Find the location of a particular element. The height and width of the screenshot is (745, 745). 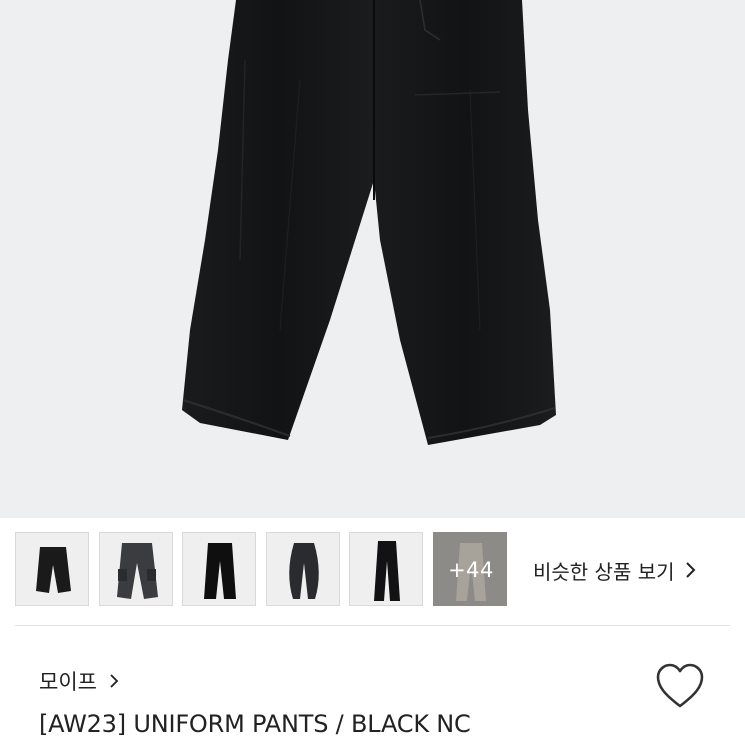

cargo-pants-icon is located at coordinates (137, 571).